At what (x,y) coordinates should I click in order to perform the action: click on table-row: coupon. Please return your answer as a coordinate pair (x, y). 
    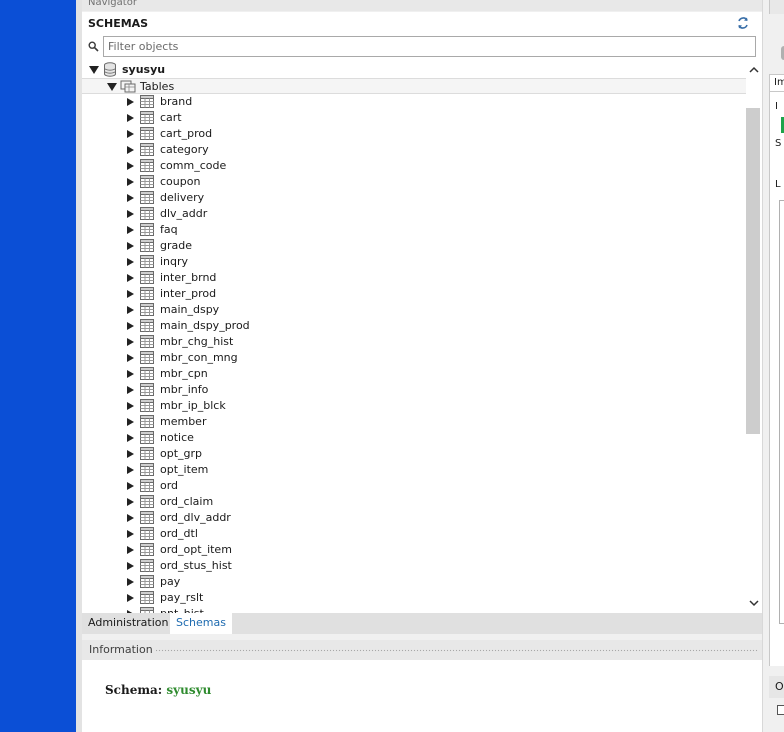
    Looking at the image, I should click on (414, 182).